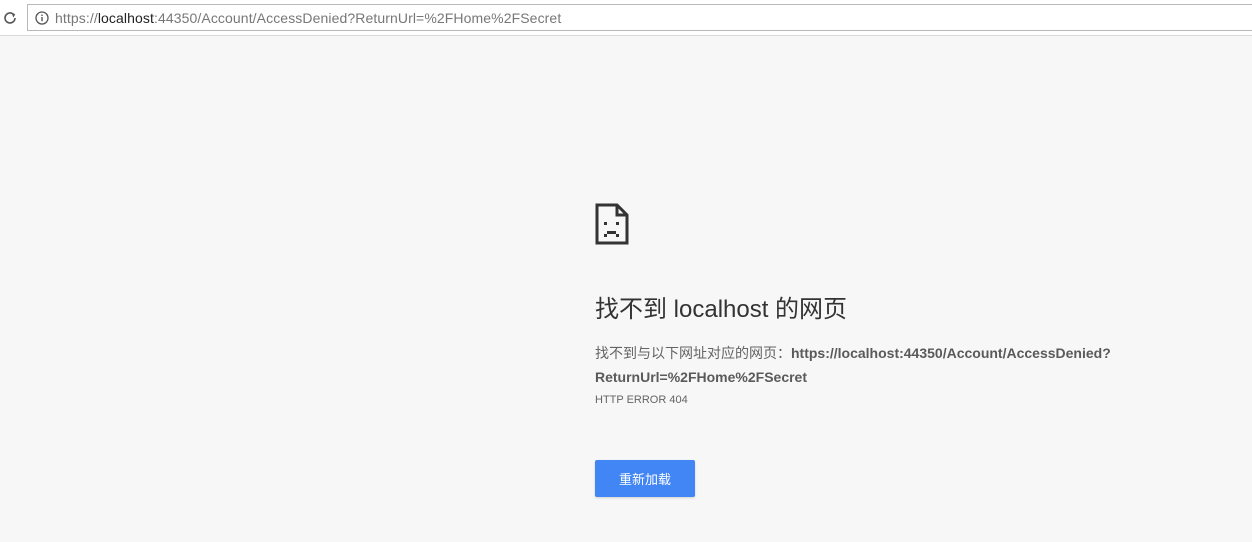  Describe the element at coordinates (10, 18) in the screenshot. I see `reload-icon` at that location.